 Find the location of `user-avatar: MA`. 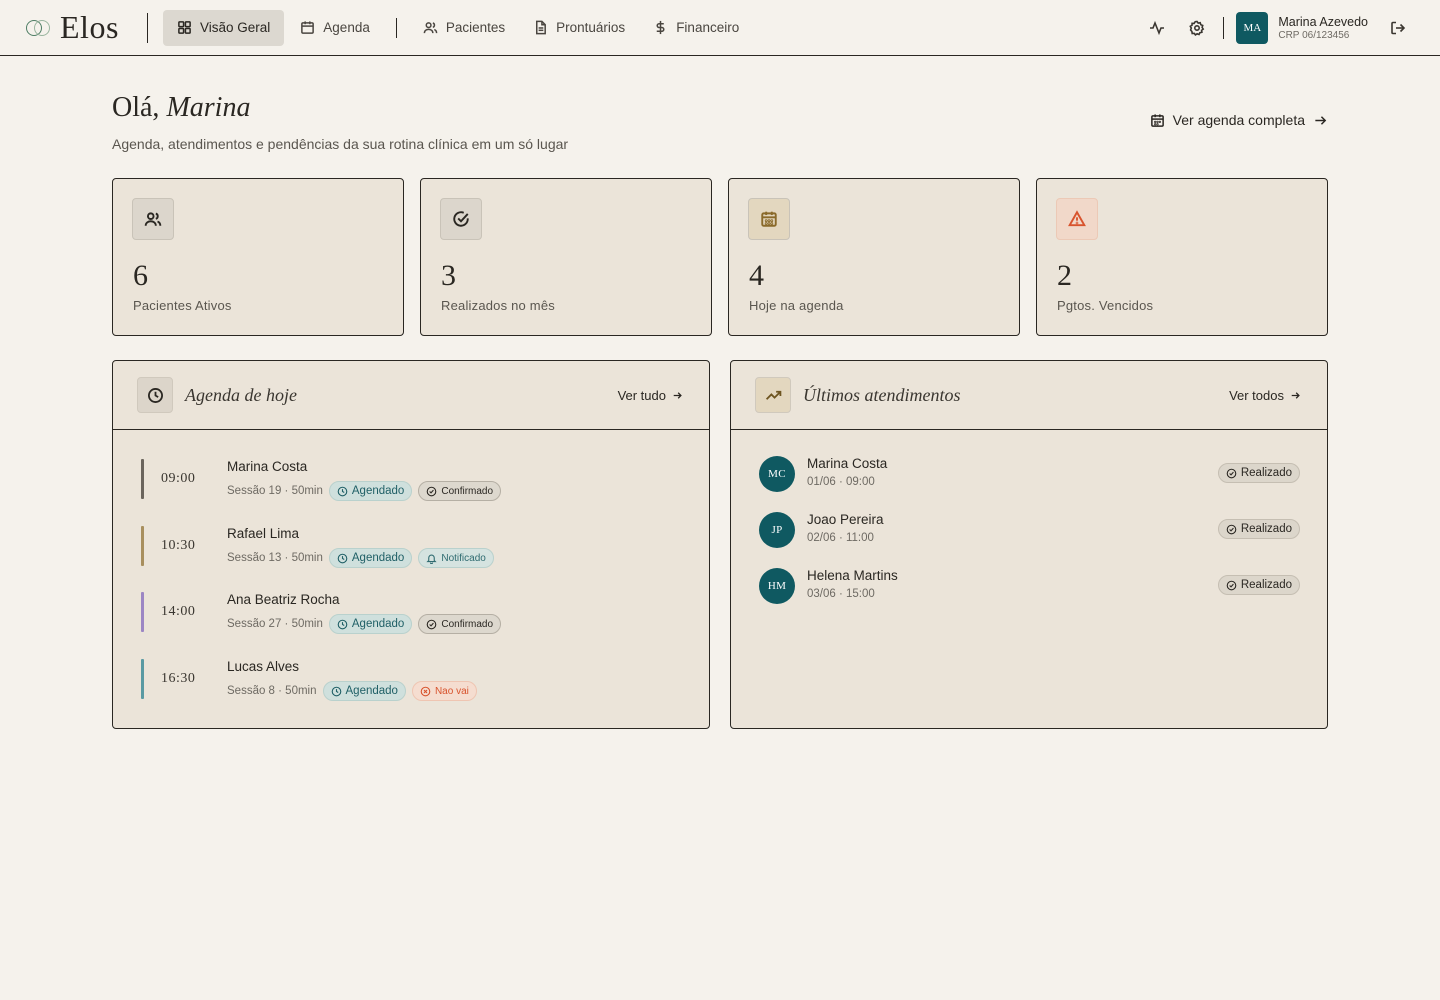

user-avatar: MA is located at coordinates (1252, 27).